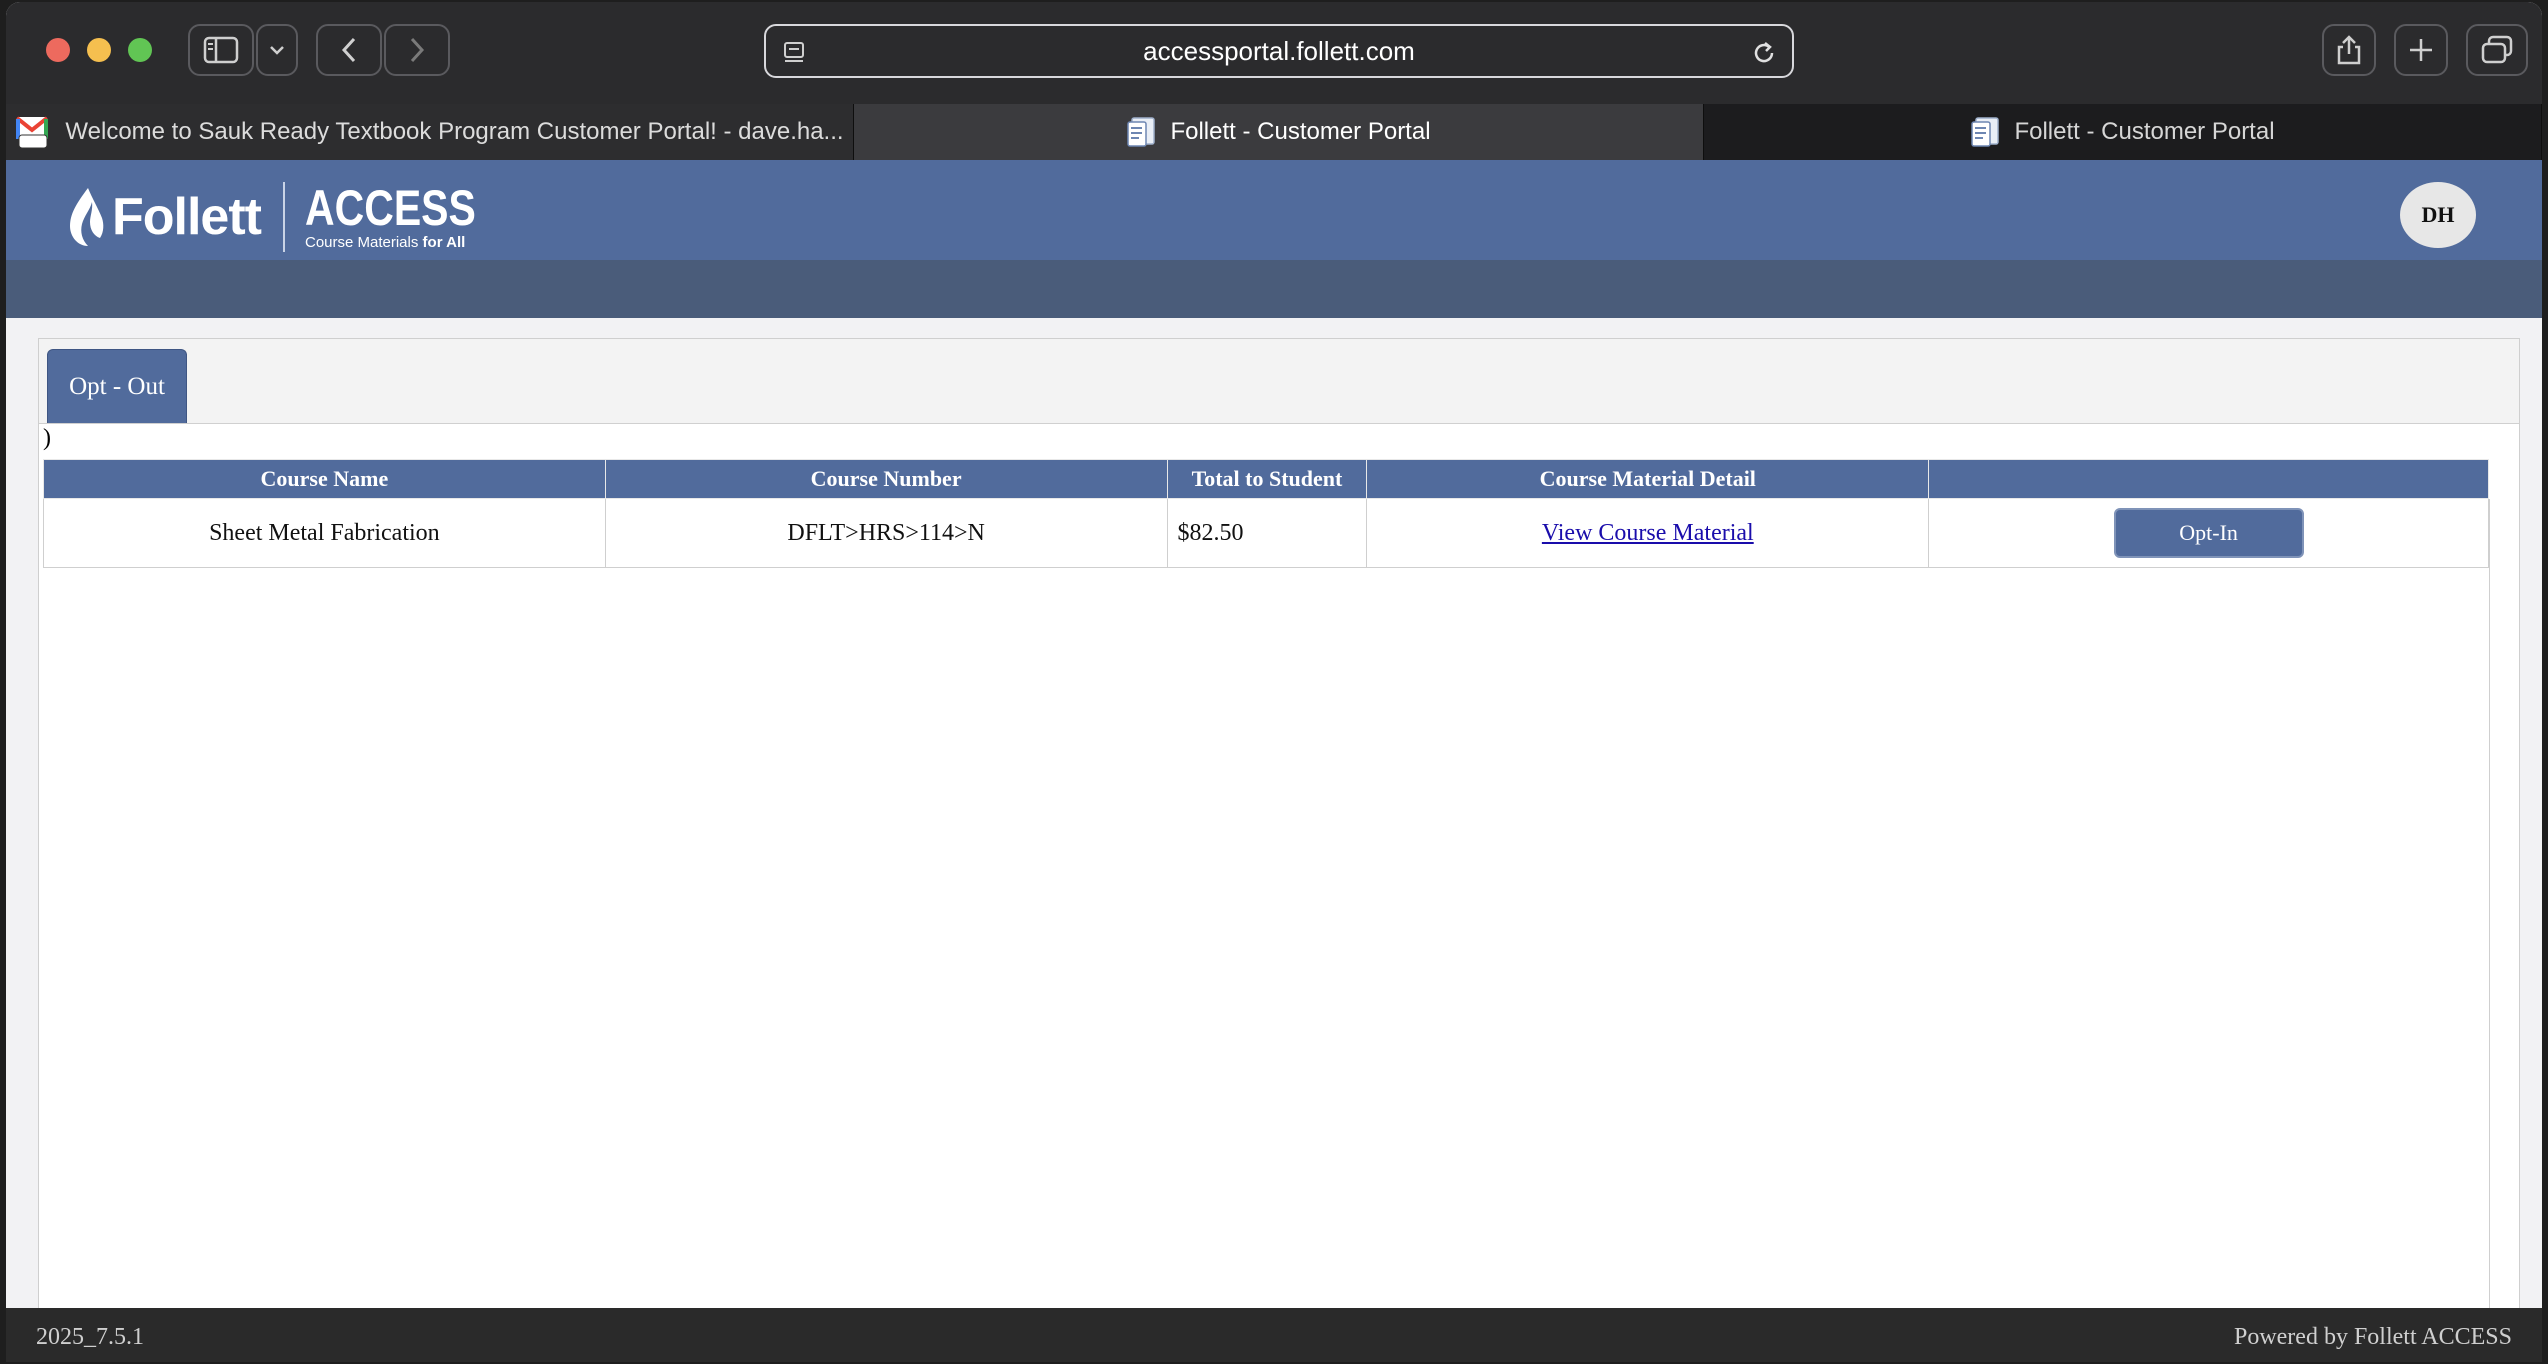  I want to click on share-button, so click(2349, 50).